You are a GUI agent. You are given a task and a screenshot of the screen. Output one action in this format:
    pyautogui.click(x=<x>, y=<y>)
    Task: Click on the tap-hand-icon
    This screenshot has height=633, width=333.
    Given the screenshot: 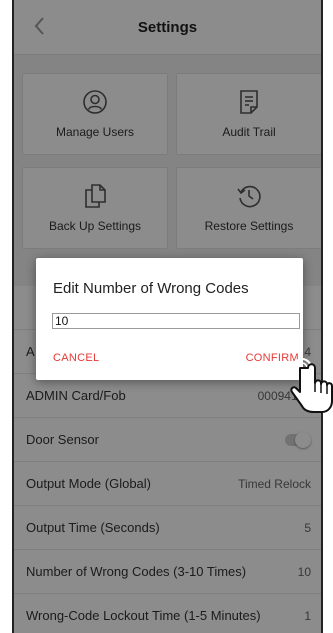 What is the action you would take?
    pyautogui.click(x=311, y=385)
    